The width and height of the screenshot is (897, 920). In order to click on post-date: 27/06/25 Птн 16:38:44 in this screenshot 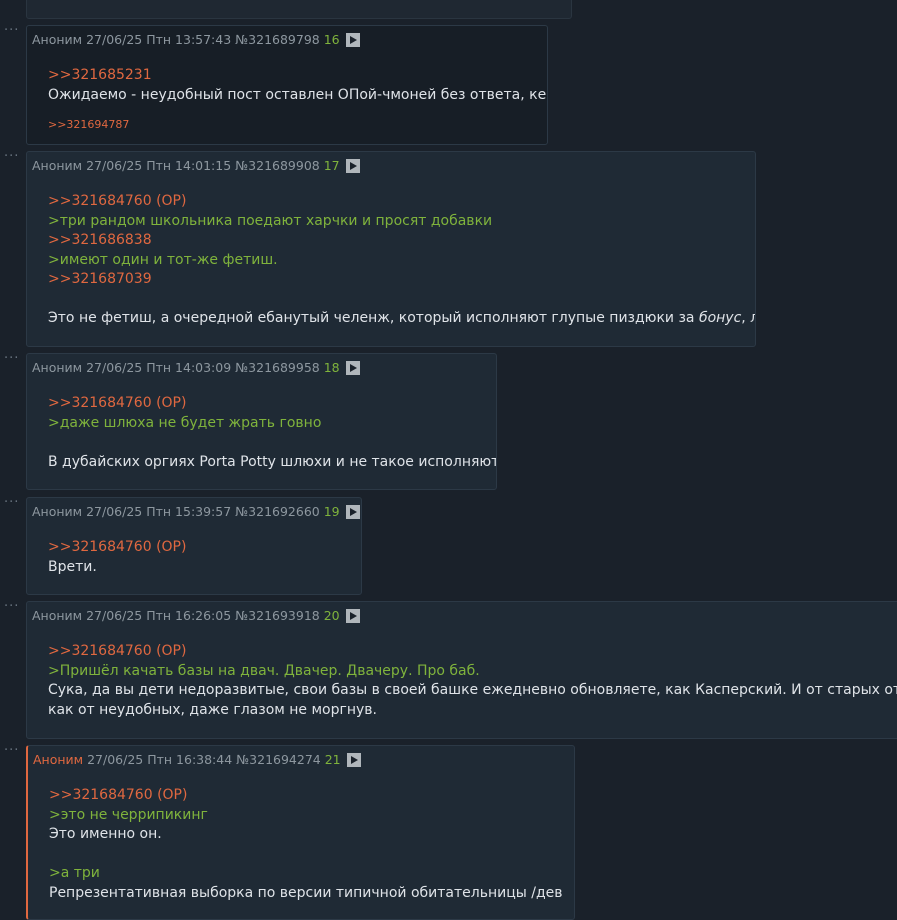, I will do `click(160, 759)`.